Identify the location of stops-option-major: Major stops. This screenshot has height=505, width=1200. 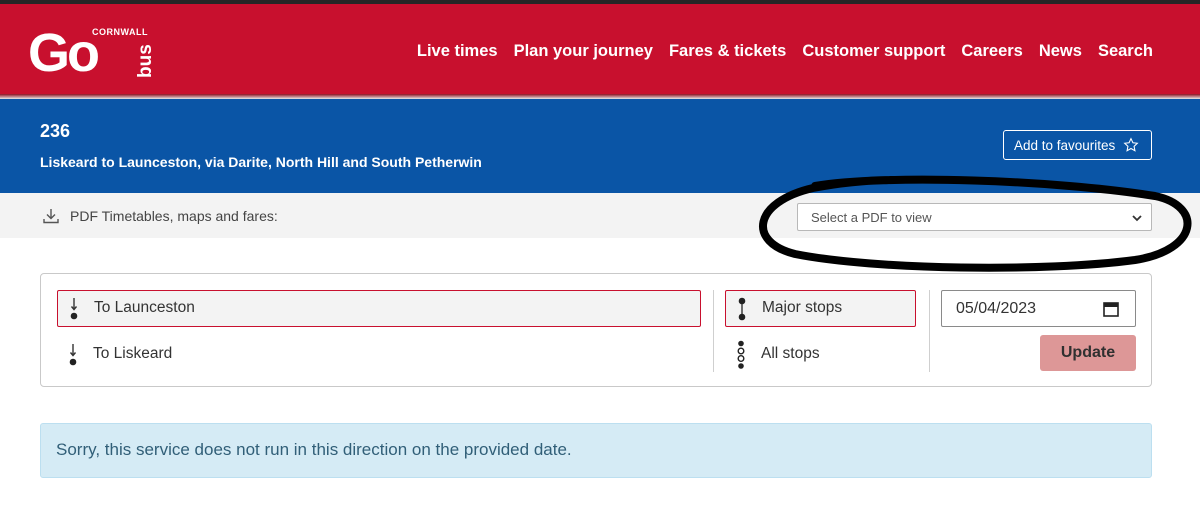
(820, 308).